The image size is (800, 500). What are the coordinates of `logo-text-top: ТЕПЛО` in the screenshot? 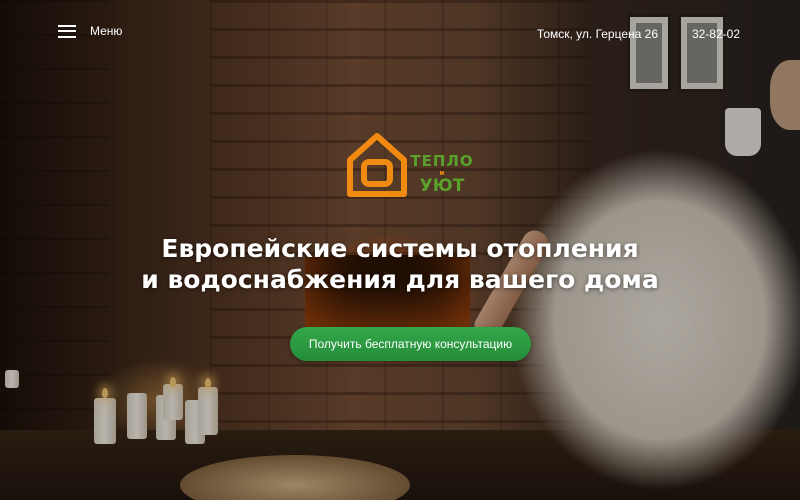 It's located at (442, 161).